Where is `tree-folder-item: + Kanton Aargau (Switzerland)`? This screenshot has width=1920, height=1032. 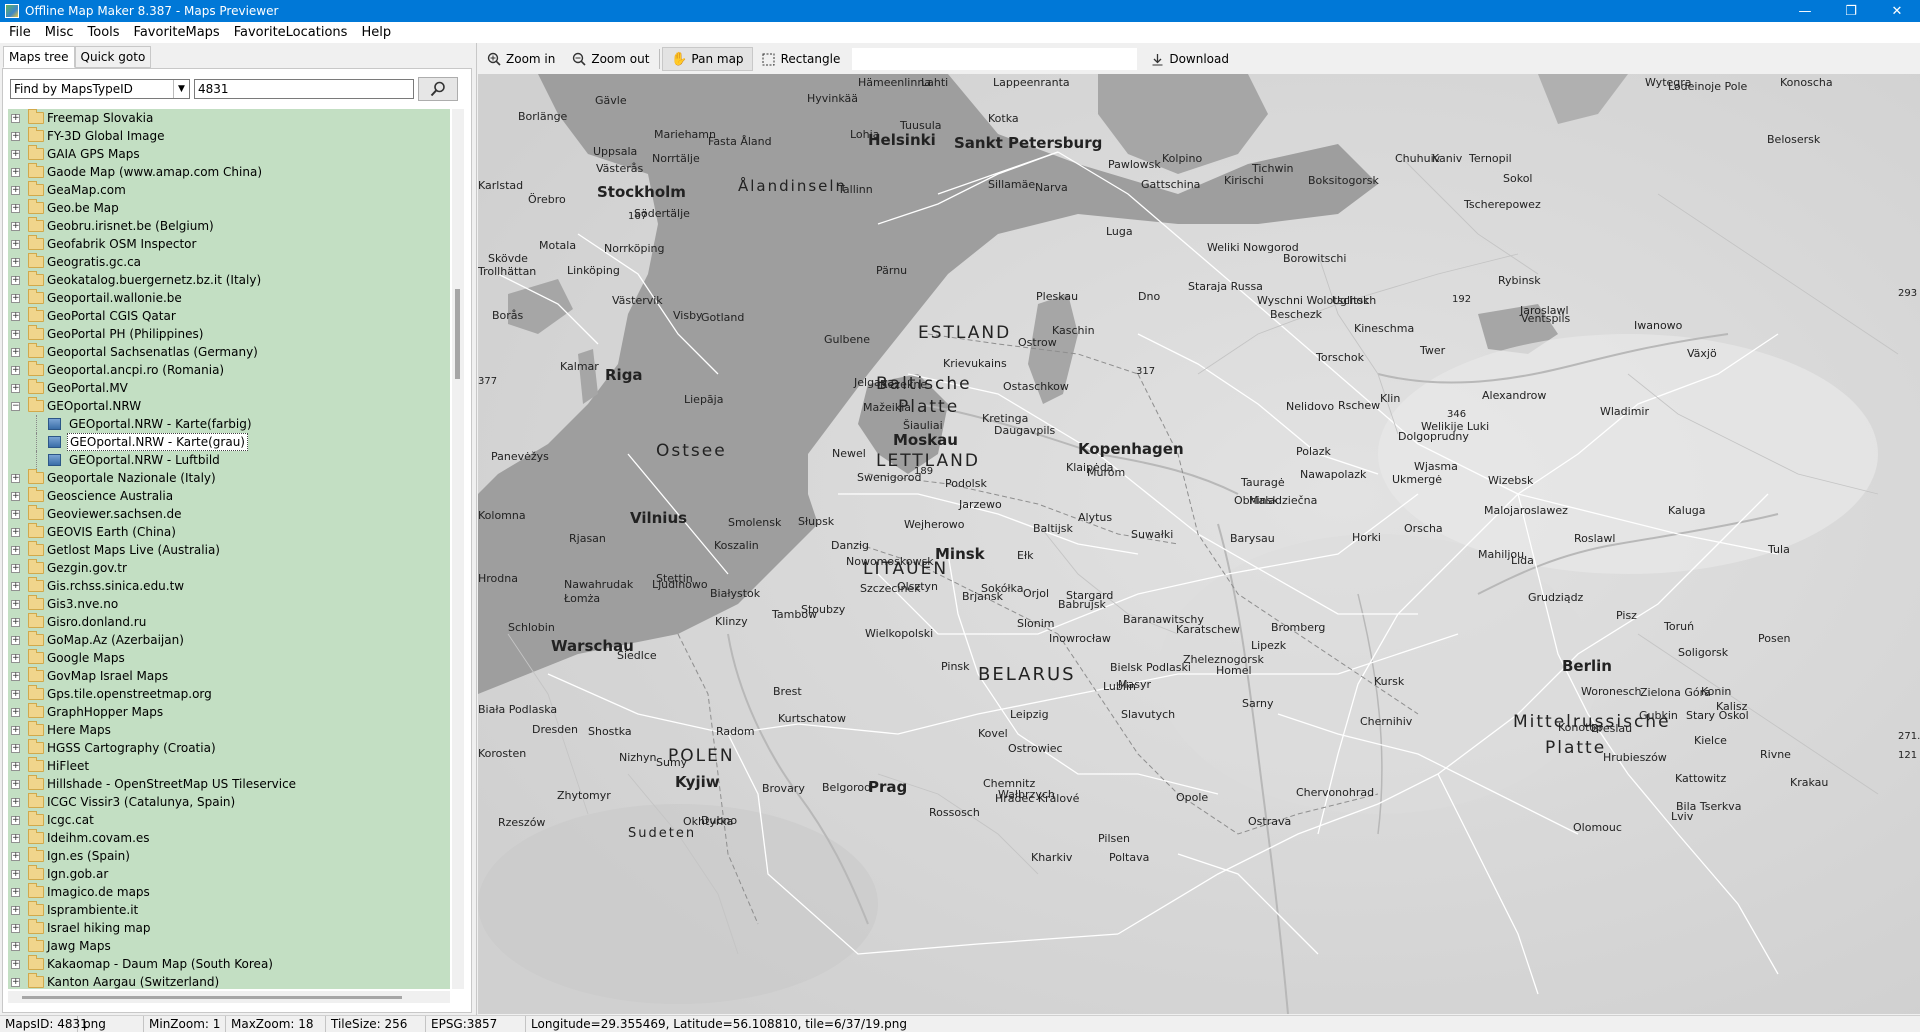
tree-folder-item: + Kanton Aargau (Switzerland) is located at coordinates (229, 981).